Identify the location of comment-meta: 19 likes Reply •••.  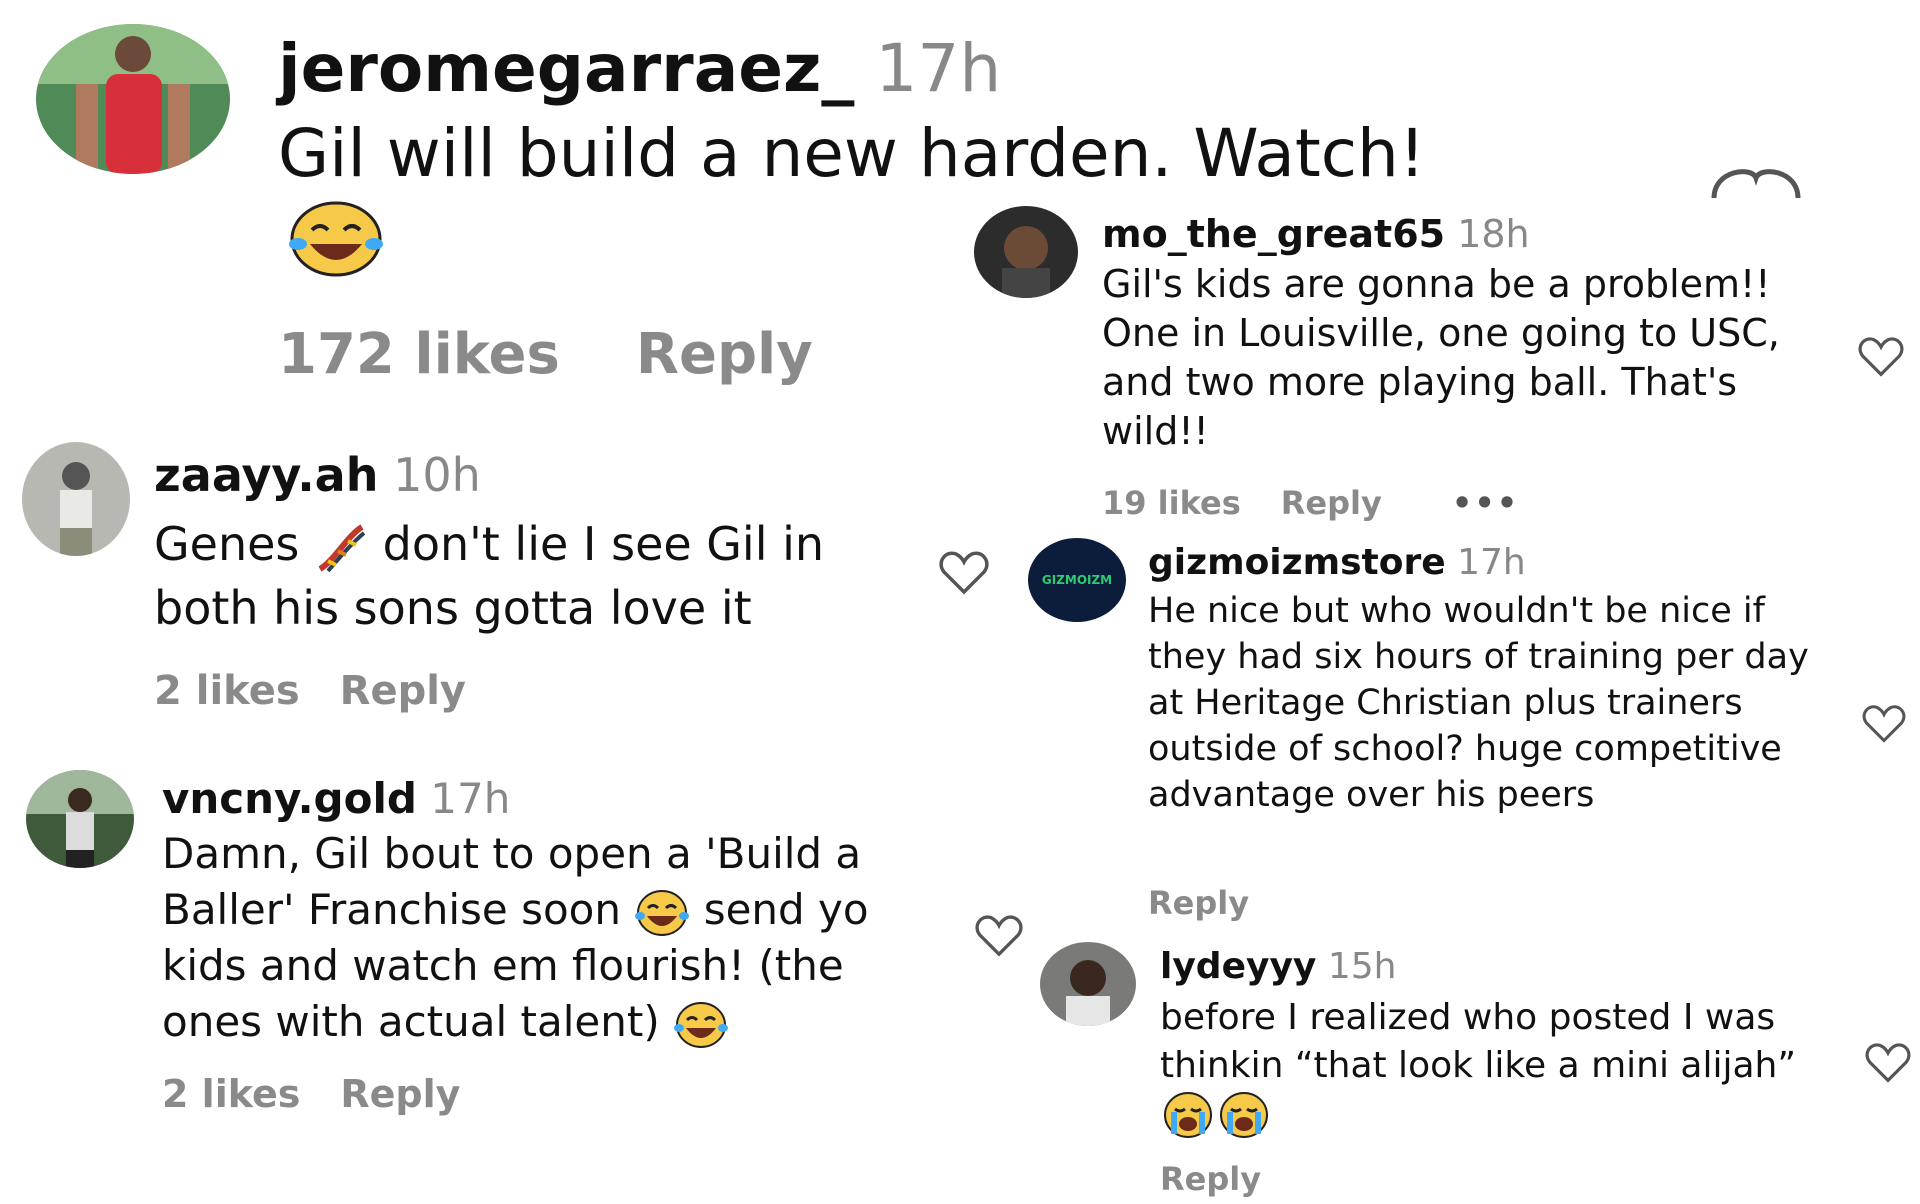
(1330, 503).